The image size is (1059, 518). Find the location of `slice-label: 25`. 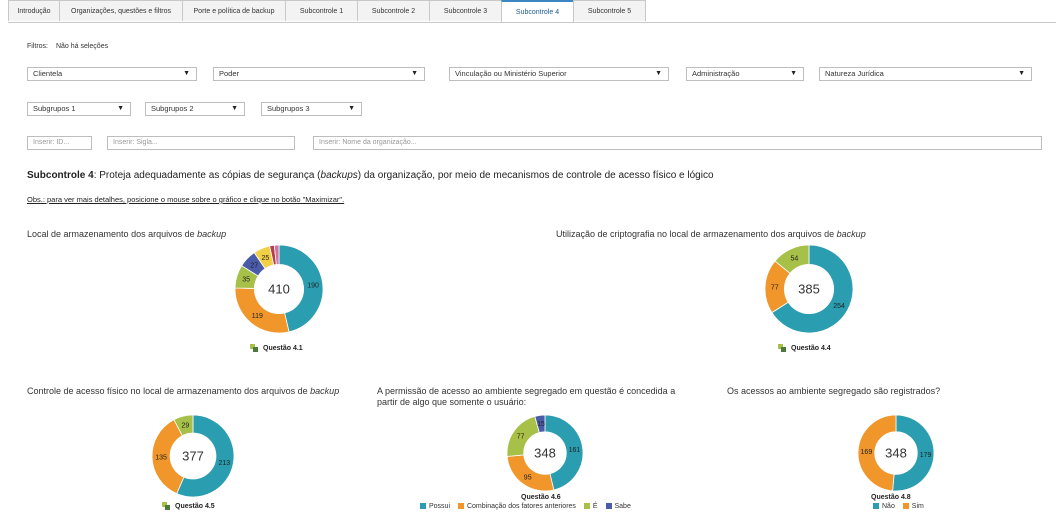

slice-label: 25 is located at coordinates (266, 258).